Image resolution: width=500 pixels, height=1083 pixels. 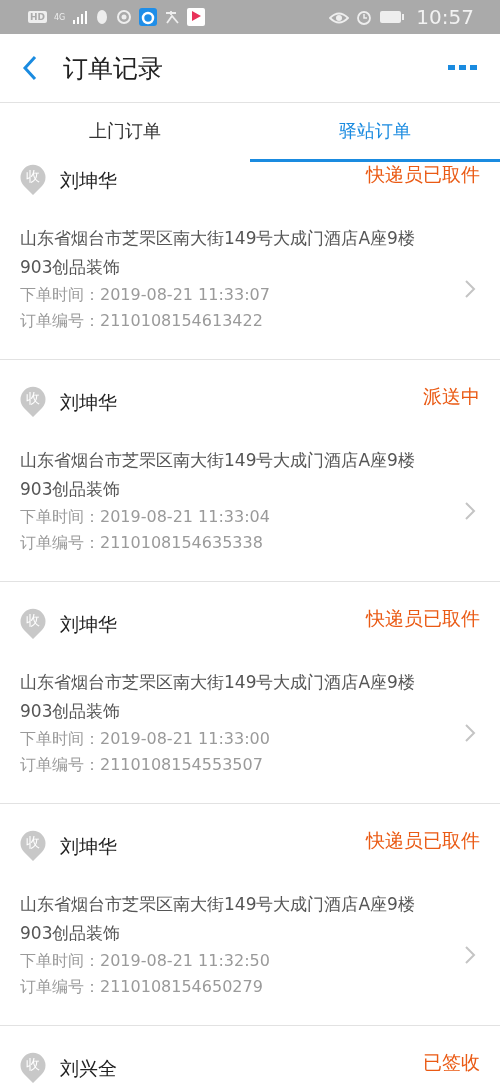 I want to click on signal-icon, so click(x=80, y=17).